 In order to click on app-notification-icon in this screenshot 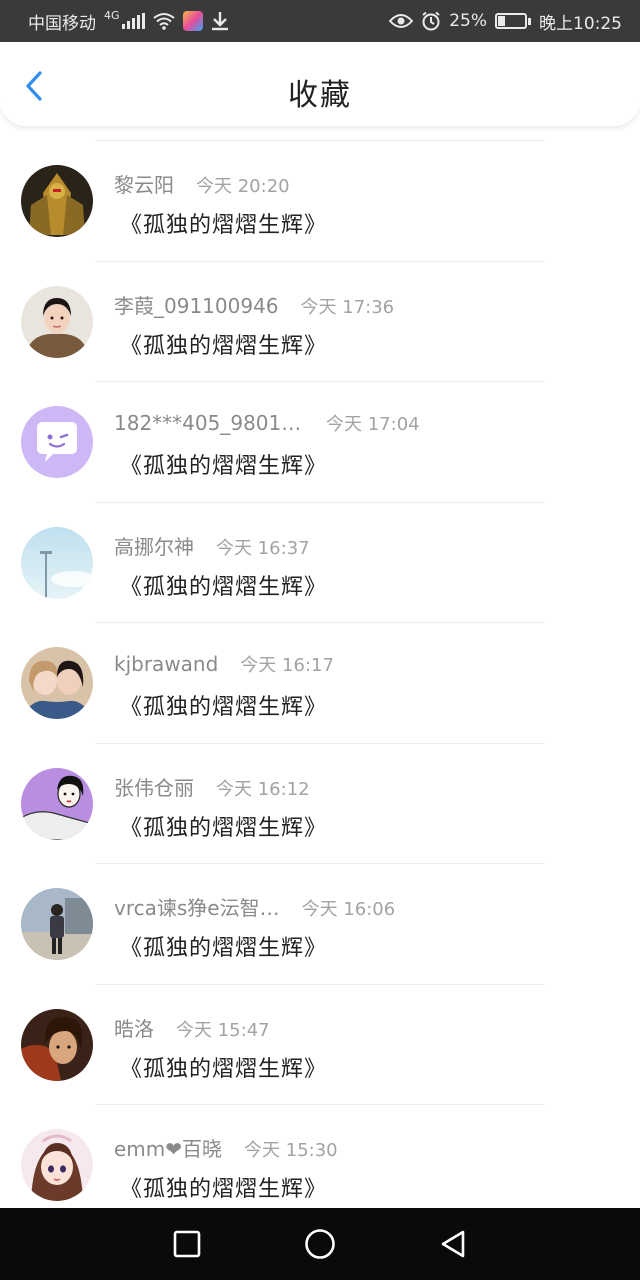, I will do `click(192, 21)`.